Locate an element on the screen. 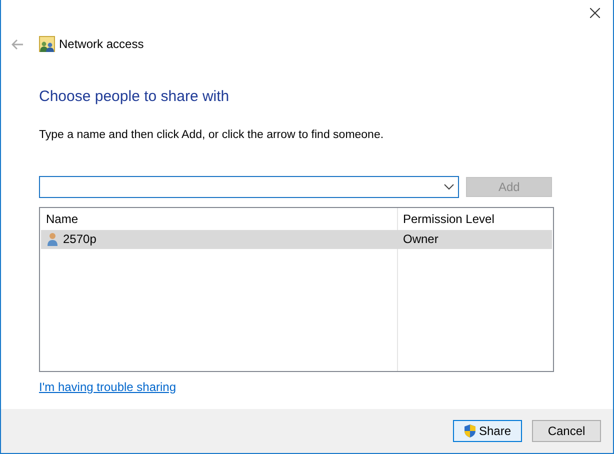 This screenshot has height=454, width=614. share-button: Share is located at coordinates (487, 431).